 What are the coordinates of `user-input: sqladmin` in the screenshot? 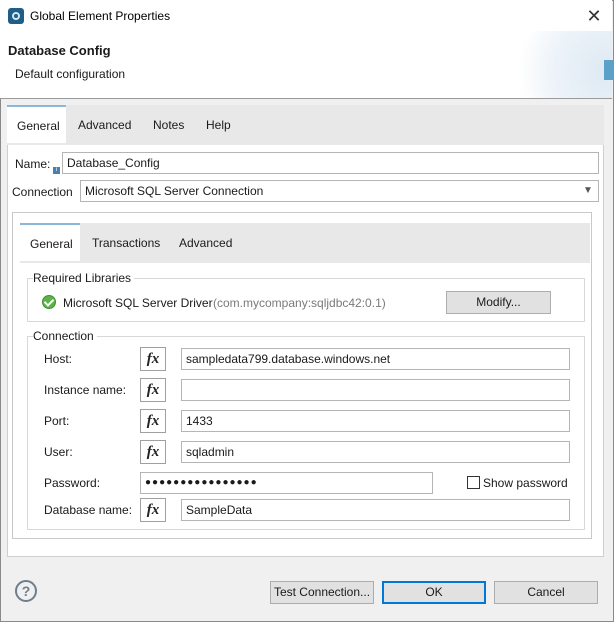 It's located at (375, 452).